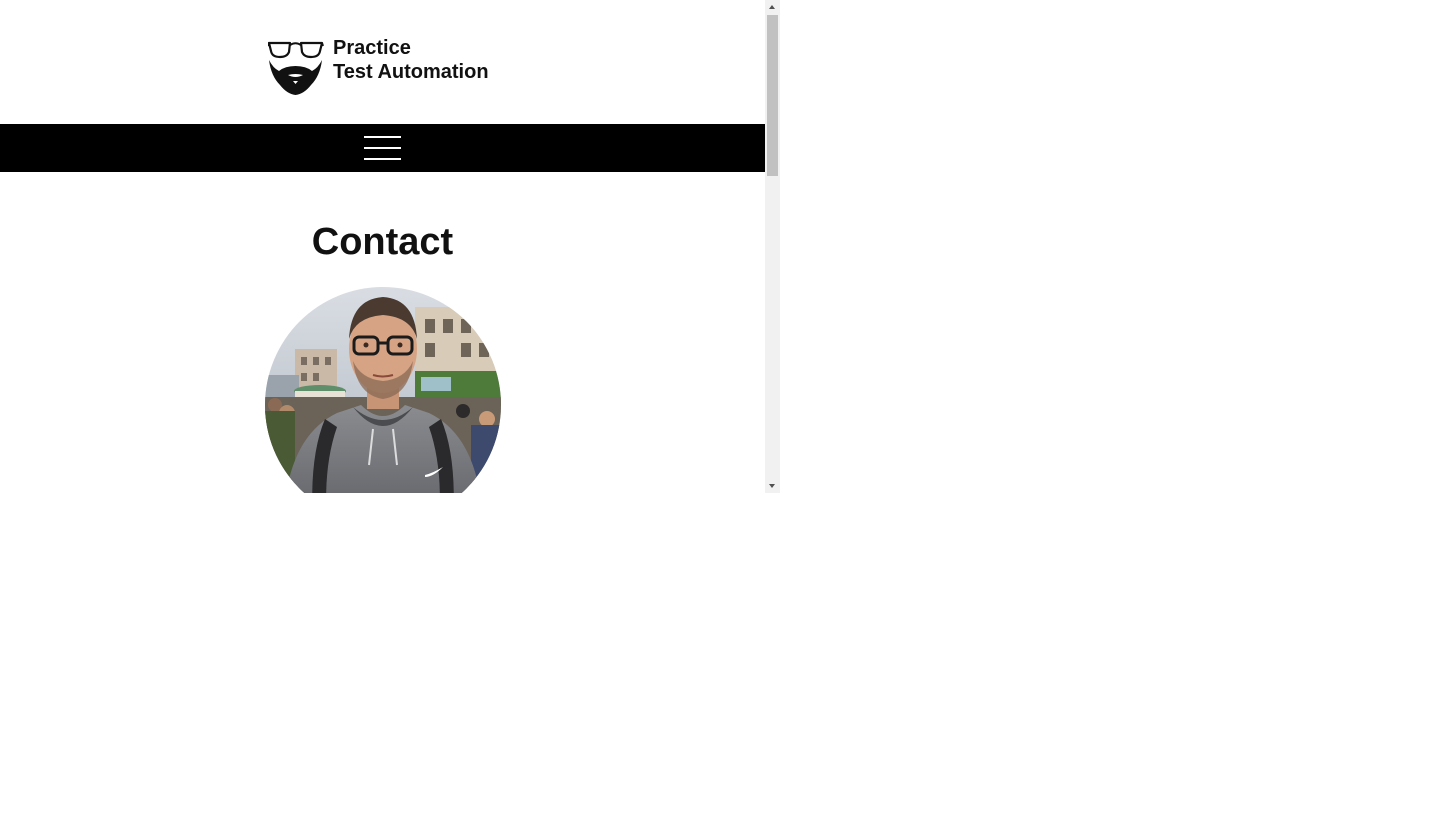 The image size is (1440, 813). What do you see at coordinates (411, 60) in the screenshot?
I see `site-logo-text: Practice Test Automation` at bounding box center [411, 60].